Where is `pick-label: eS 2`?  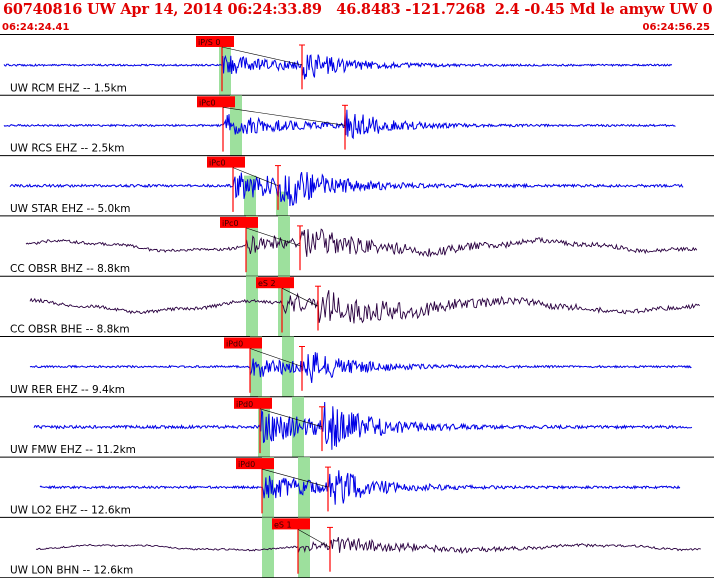
pick-label: eS 2 is located at coordinates (267, 283).